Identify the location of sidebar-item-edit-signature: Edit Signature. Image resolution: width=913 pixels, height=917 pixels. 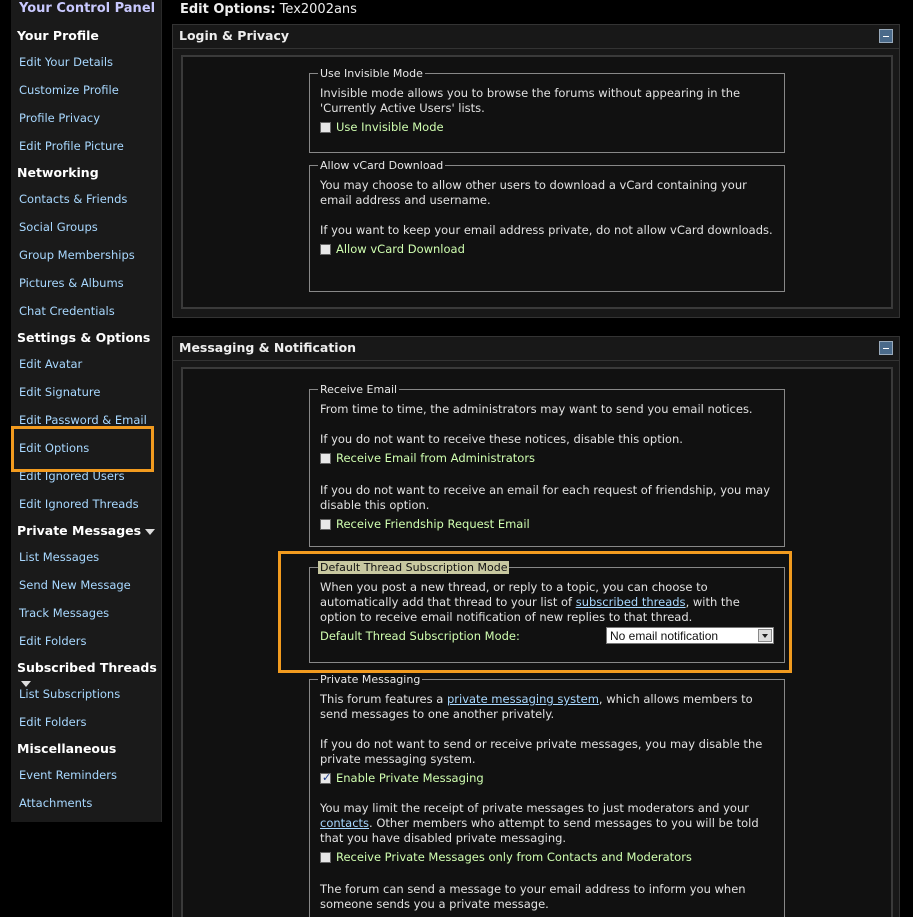
(59, 392).